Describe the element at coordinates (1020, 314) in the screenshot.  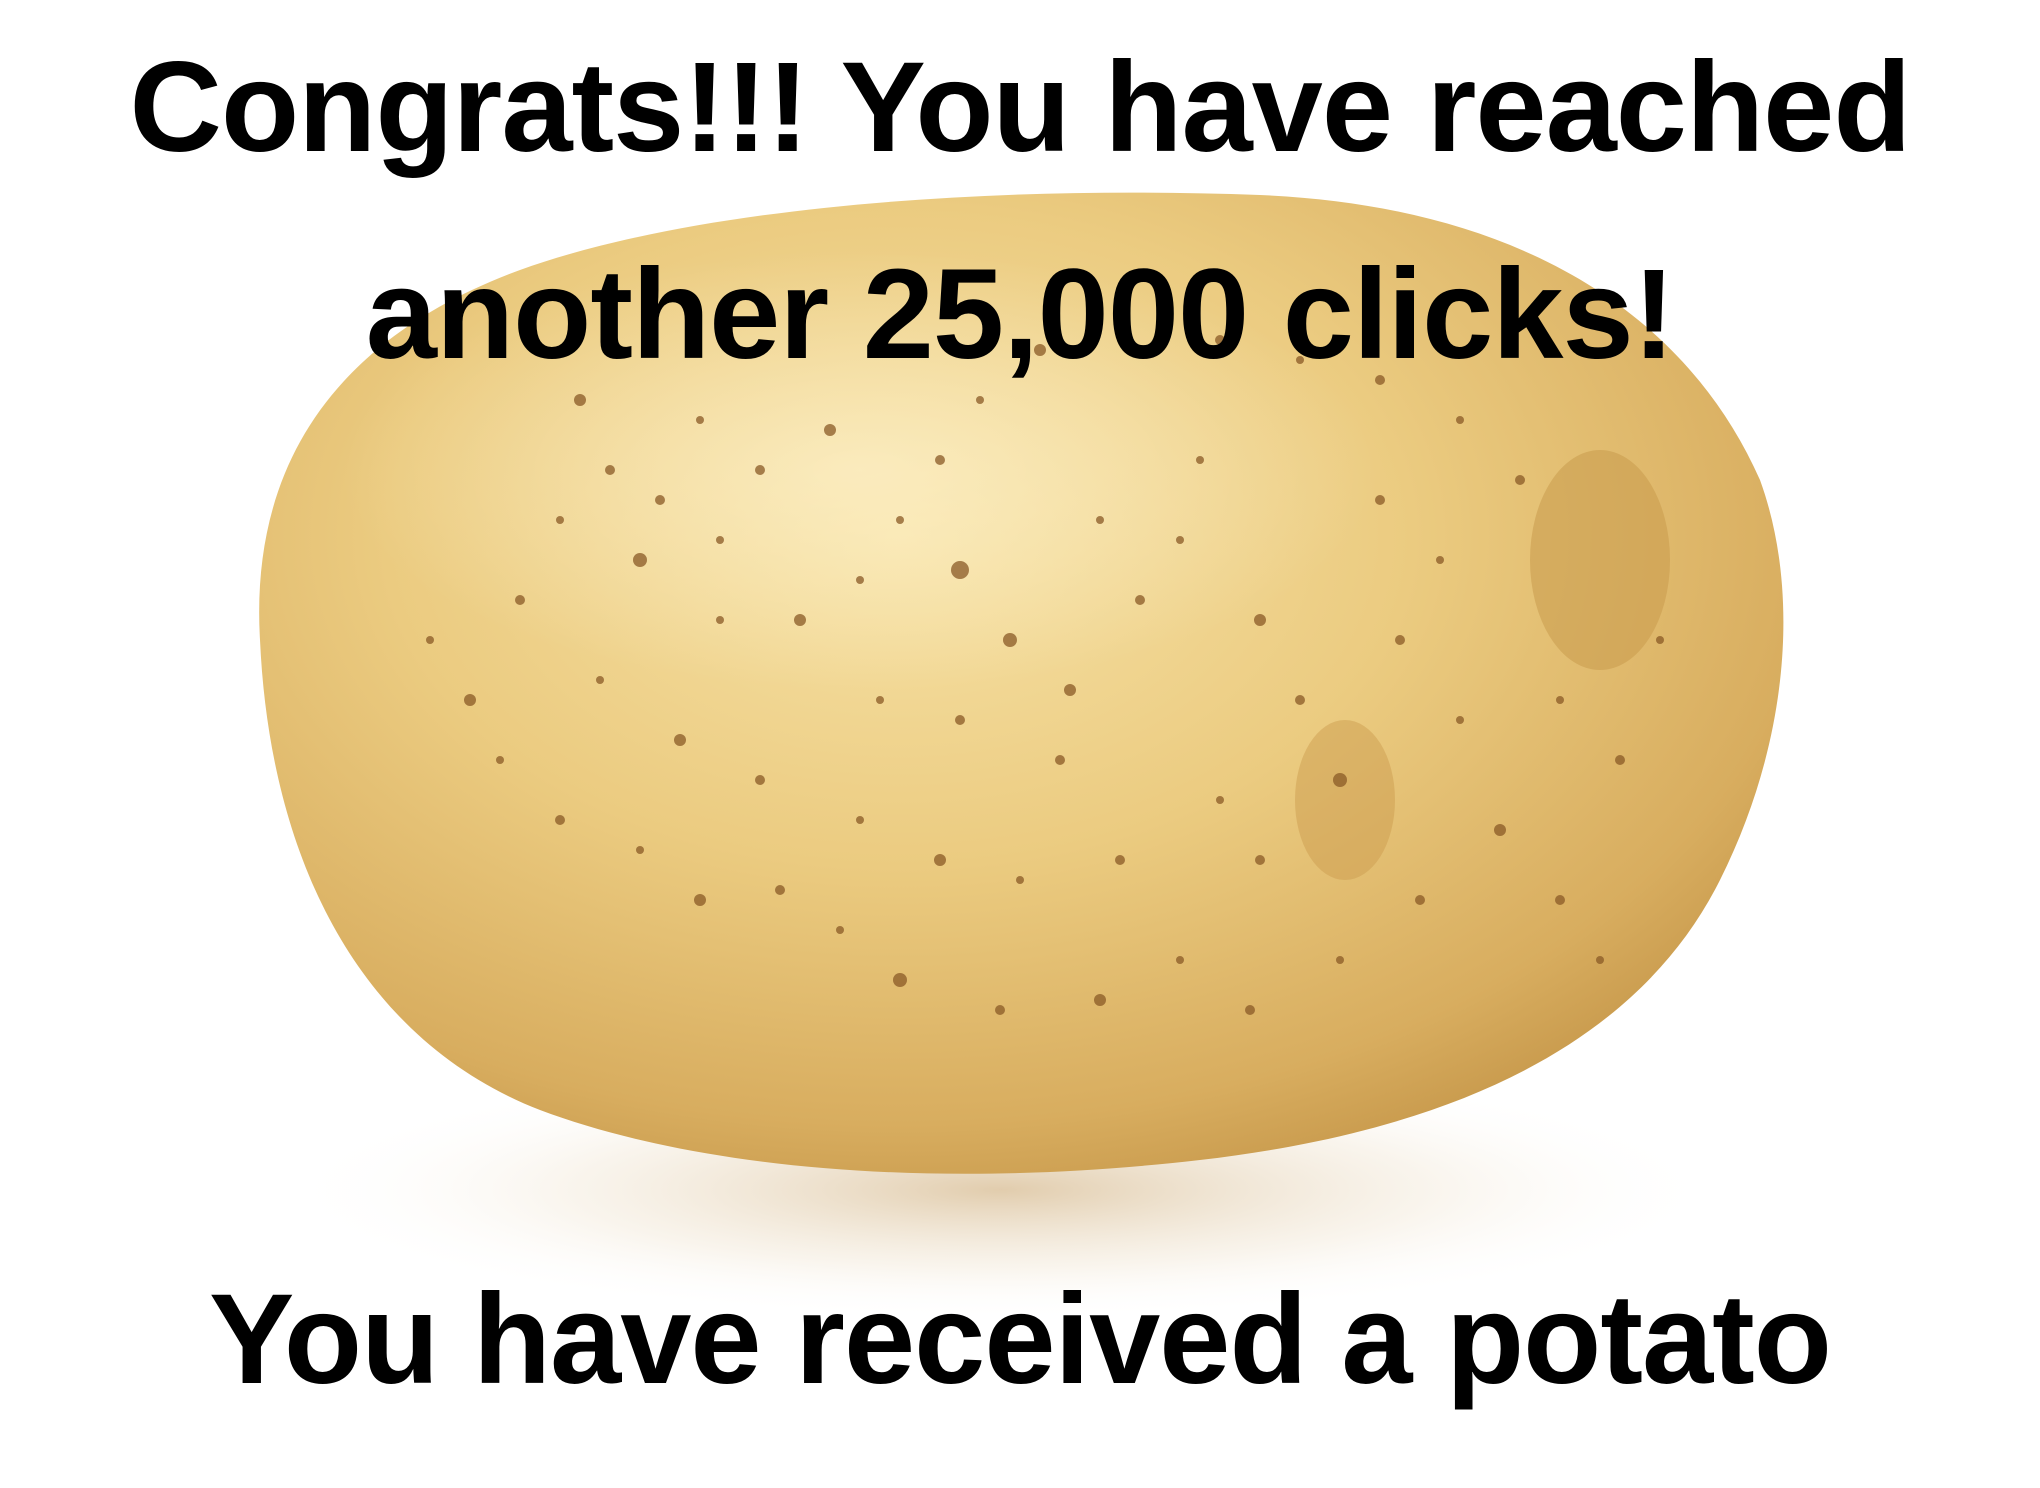
I see `caption-top-line-2: another 25,000 clicks!` at that location.